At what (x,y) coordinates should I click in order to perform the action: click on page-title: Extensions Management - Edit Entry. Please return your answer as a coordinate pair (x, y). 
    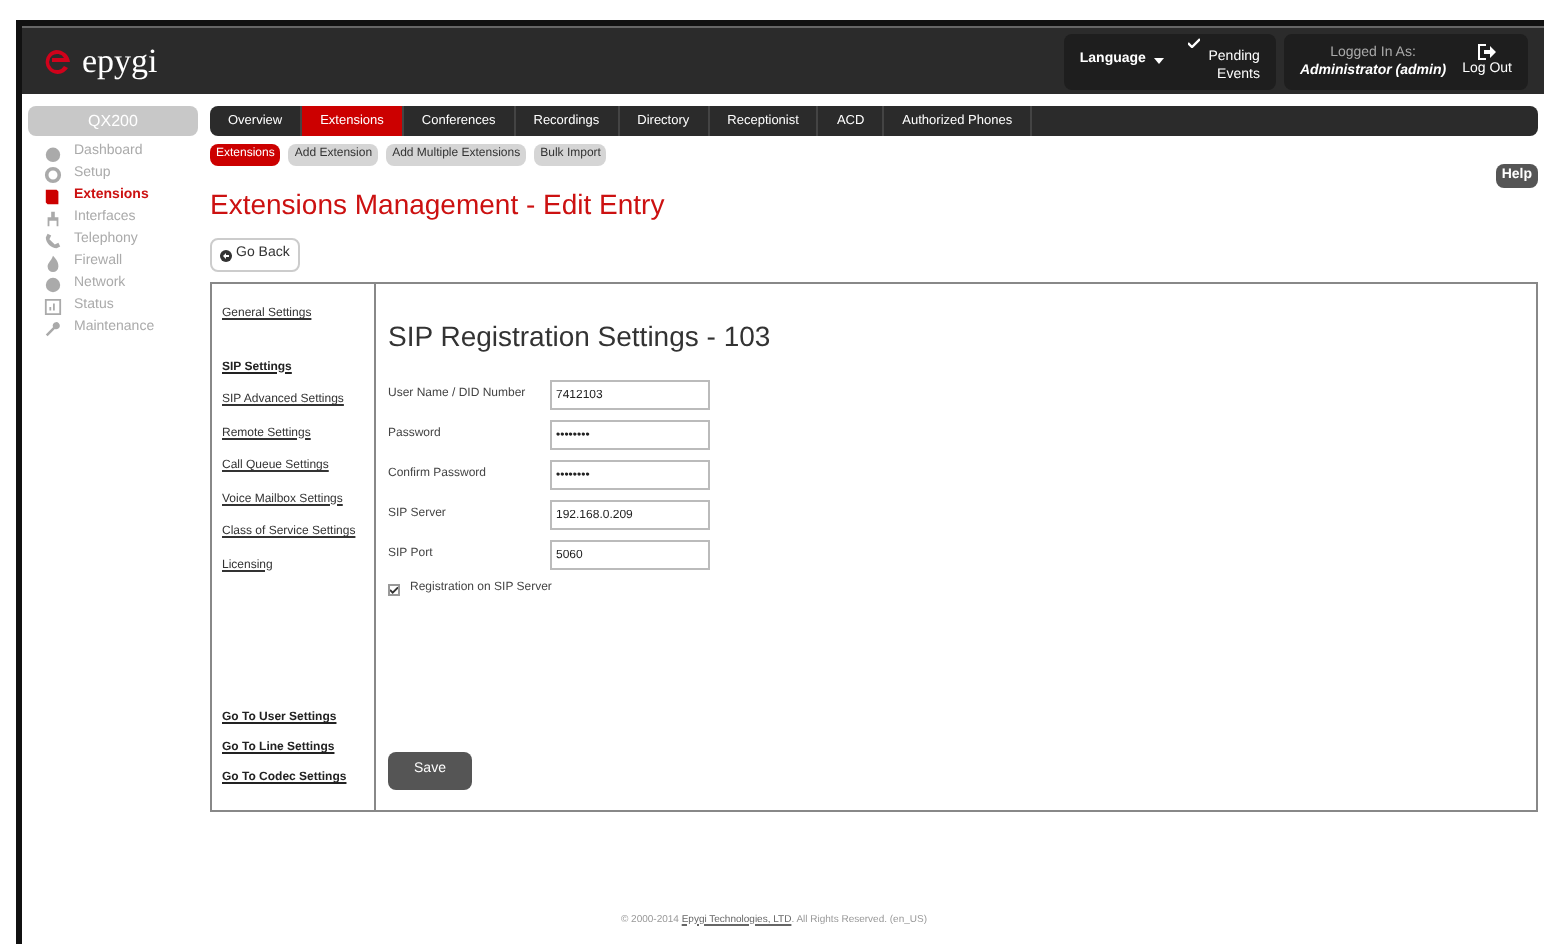
    Looking at the image, I should click on (438, 205).